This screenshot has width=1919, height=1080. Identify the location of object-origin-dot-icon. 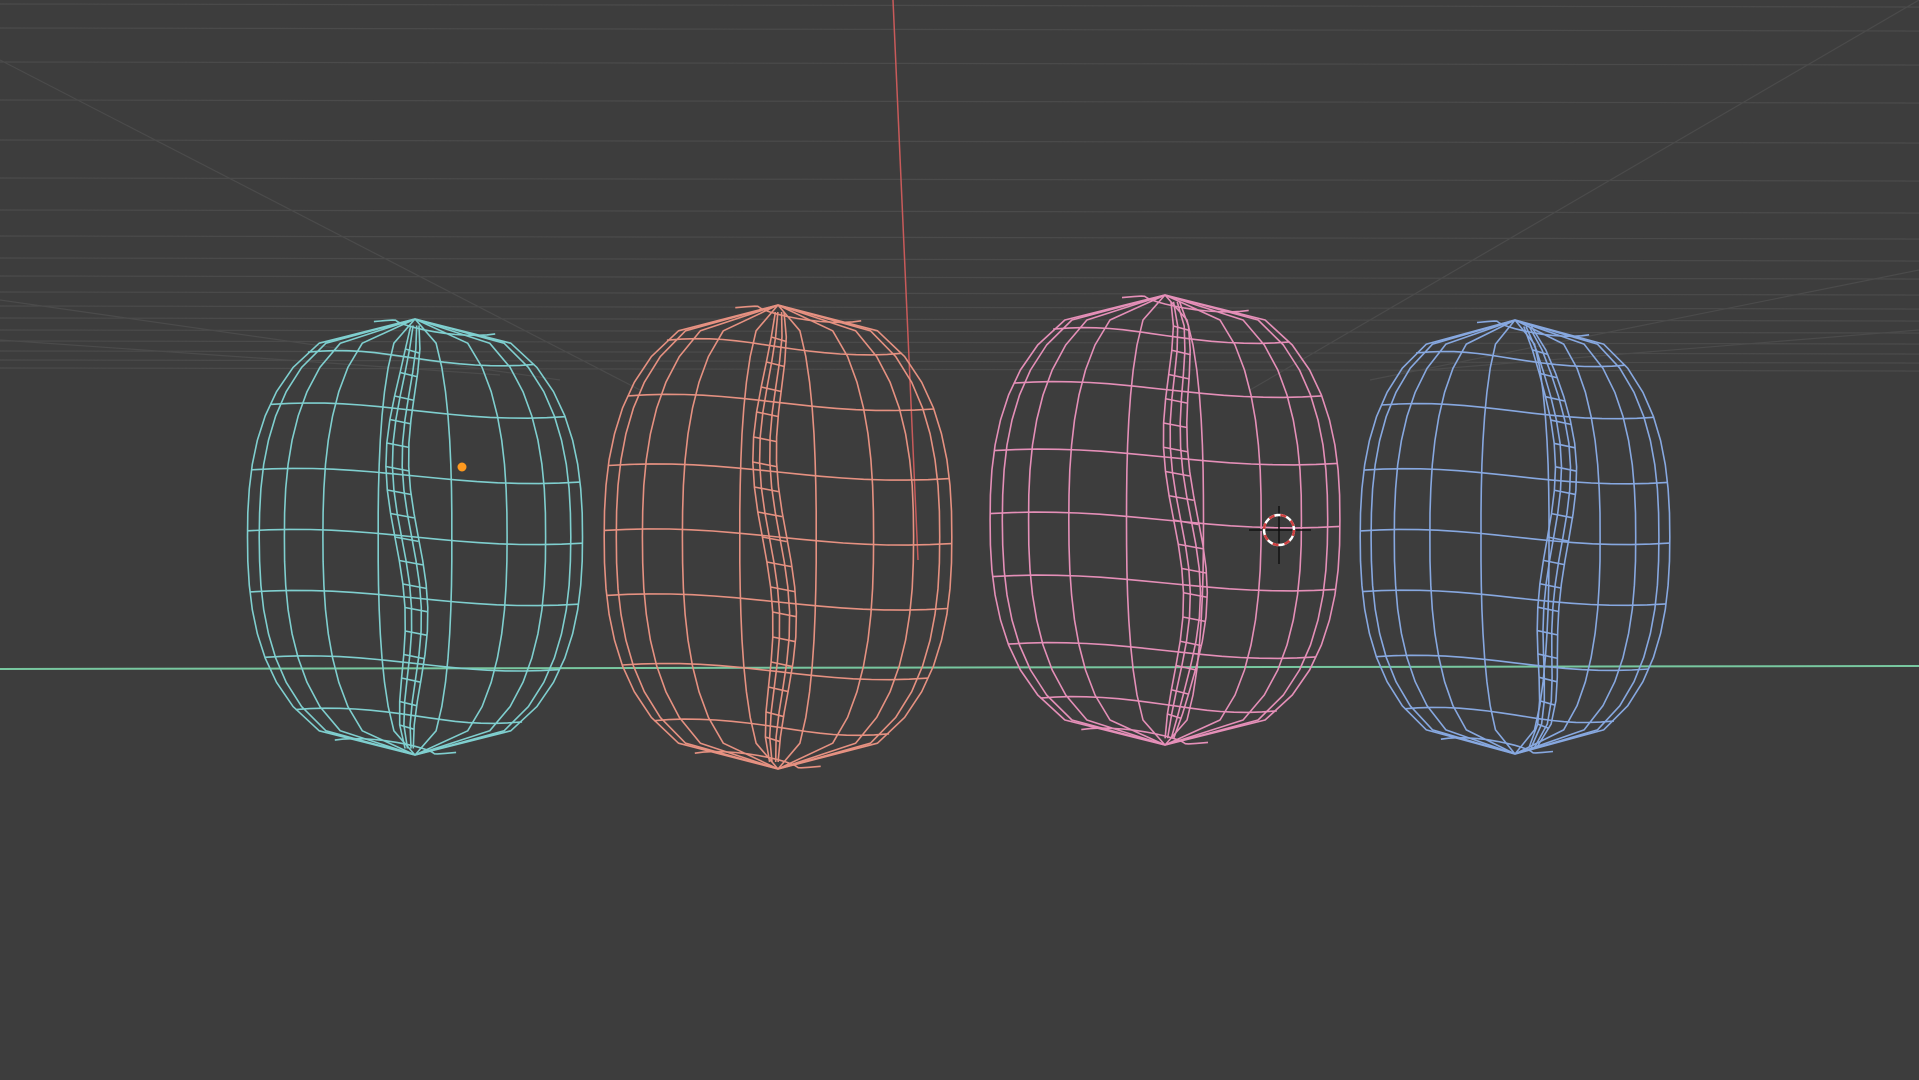
(462, 467).